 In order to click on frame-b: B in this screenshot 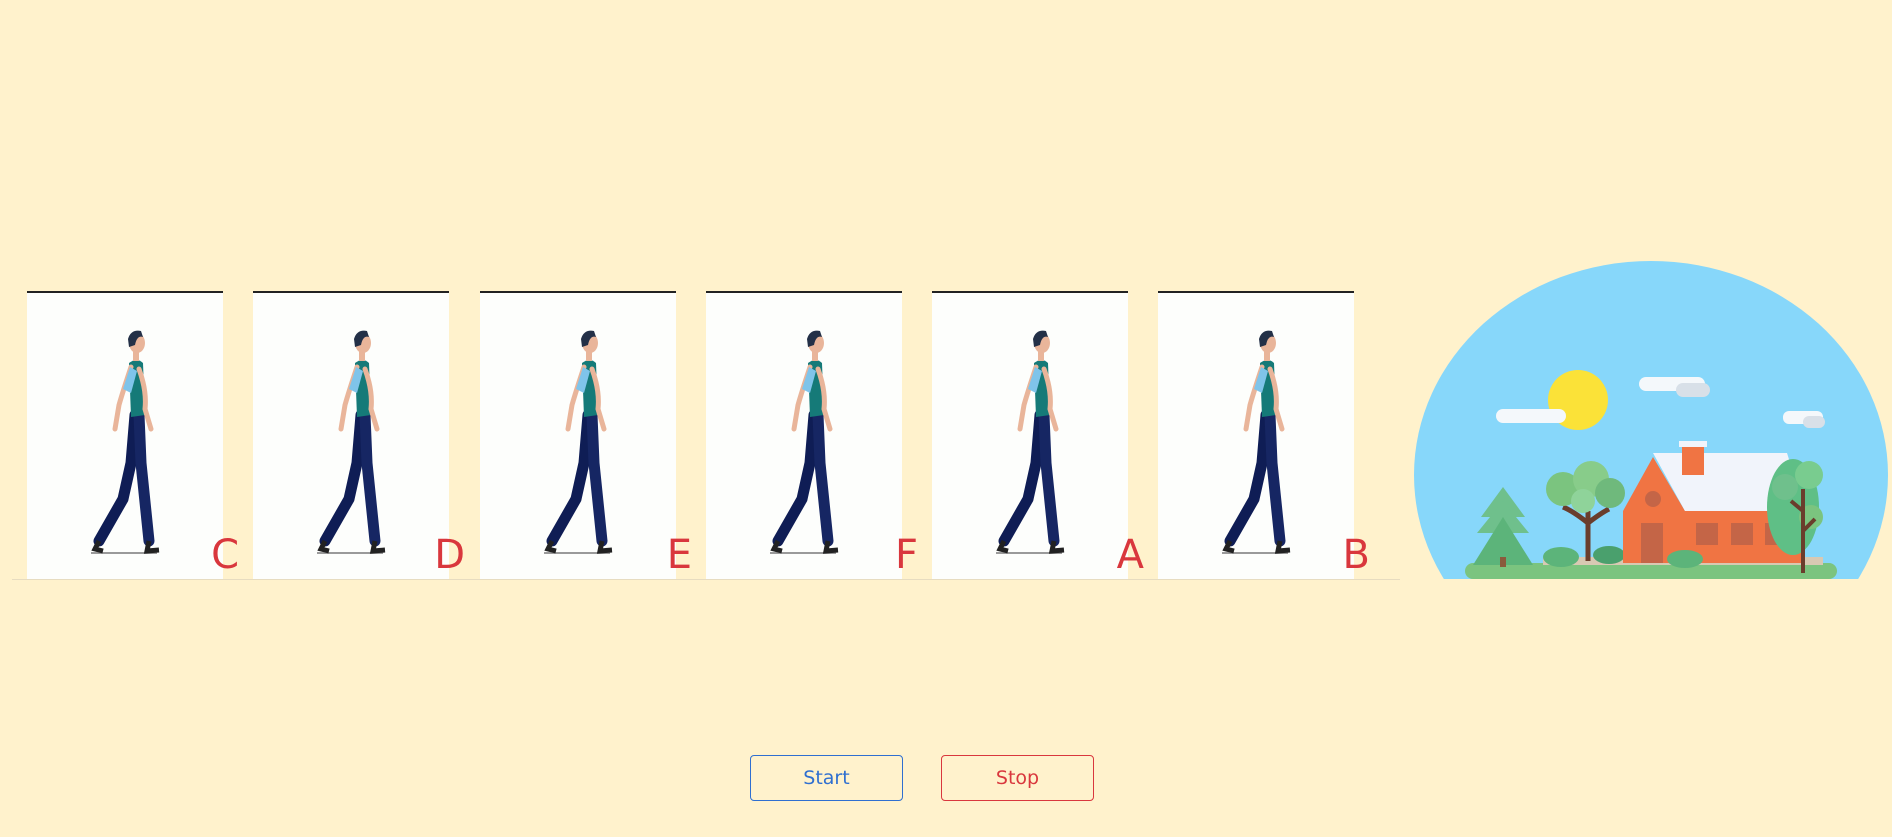, I will do `click(1264, 435)`.